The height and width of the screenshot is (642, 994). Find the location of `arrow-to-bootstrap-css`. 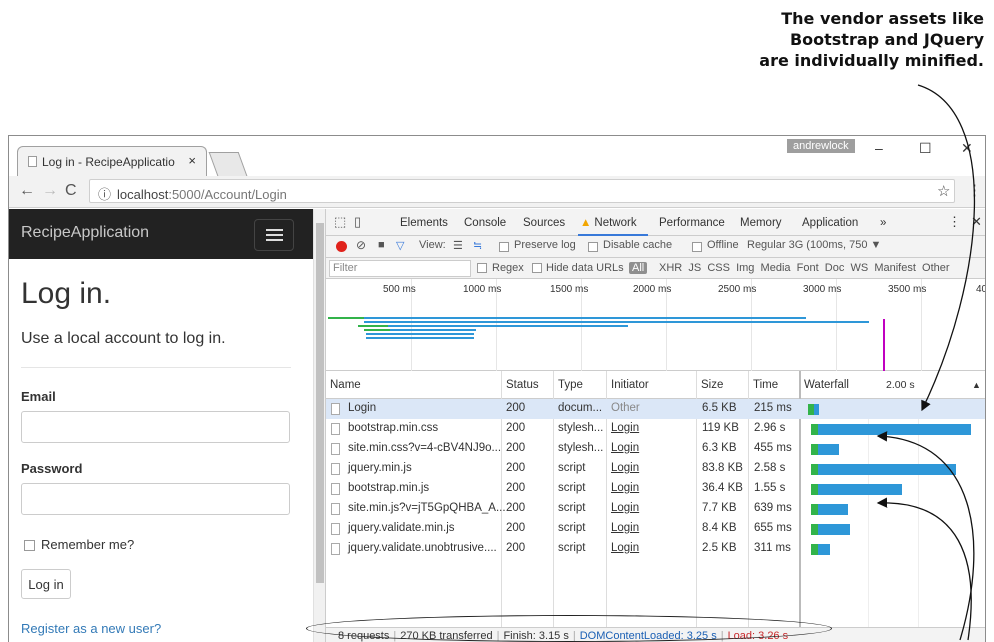

arrow-to-bootstrap-css is located at coordinates (946, 248).